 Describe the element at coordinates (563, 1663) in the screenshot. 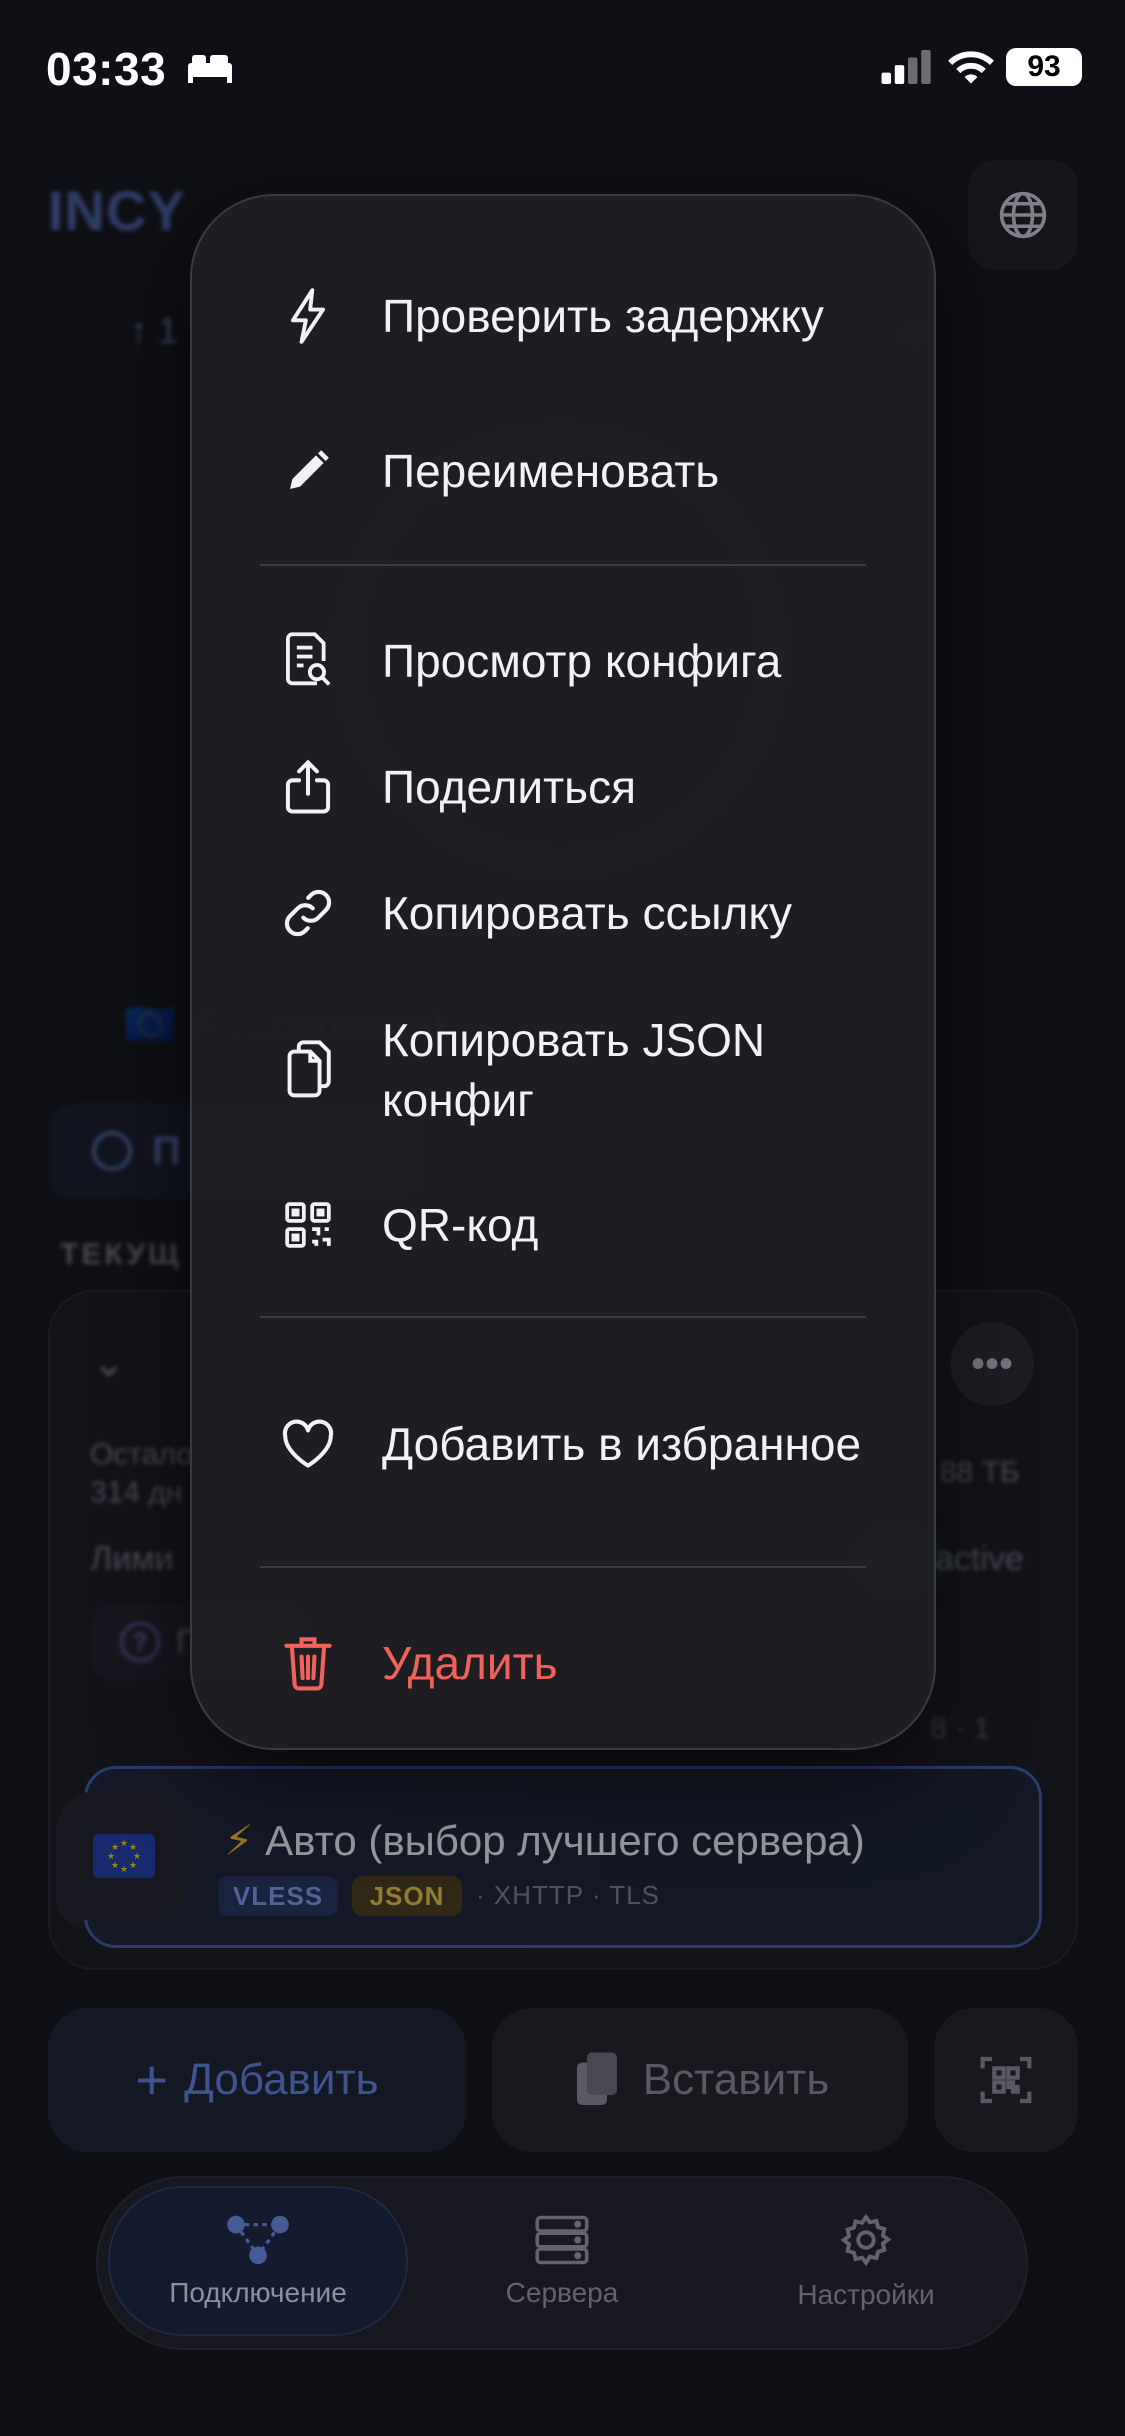

I see `menu-item-delete: Удалить` at that location.